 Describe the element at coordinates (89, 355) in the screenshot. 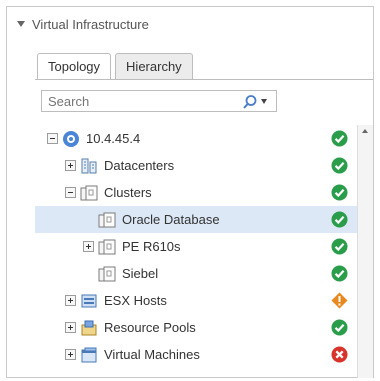

I see `virtual-machine-icon` at that location.